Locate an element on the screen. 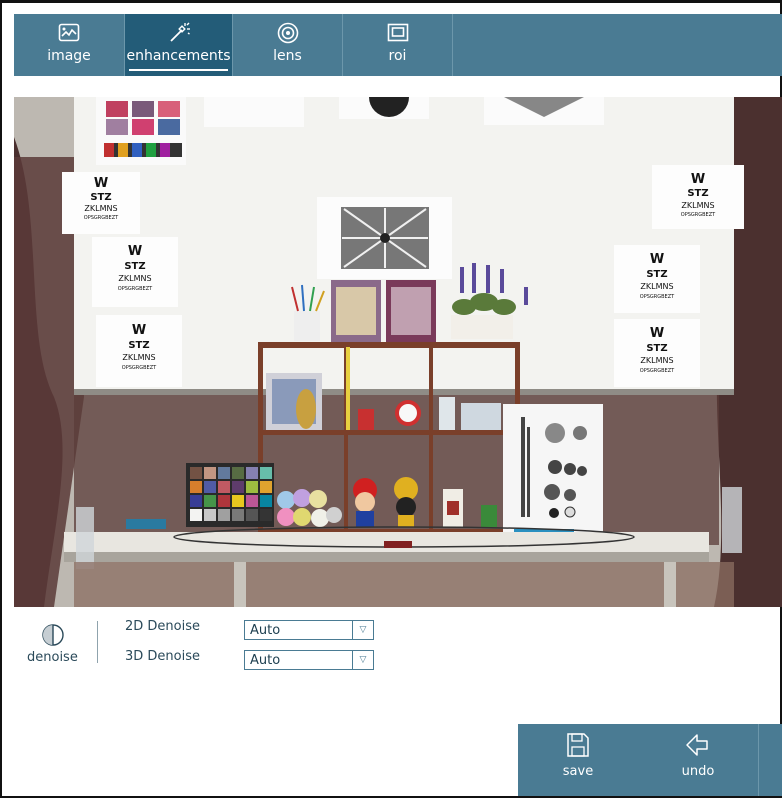 Image resolution: width=782 pixels, height=798 pixels. tab-lens: lens is located at coordinates (288, 45).